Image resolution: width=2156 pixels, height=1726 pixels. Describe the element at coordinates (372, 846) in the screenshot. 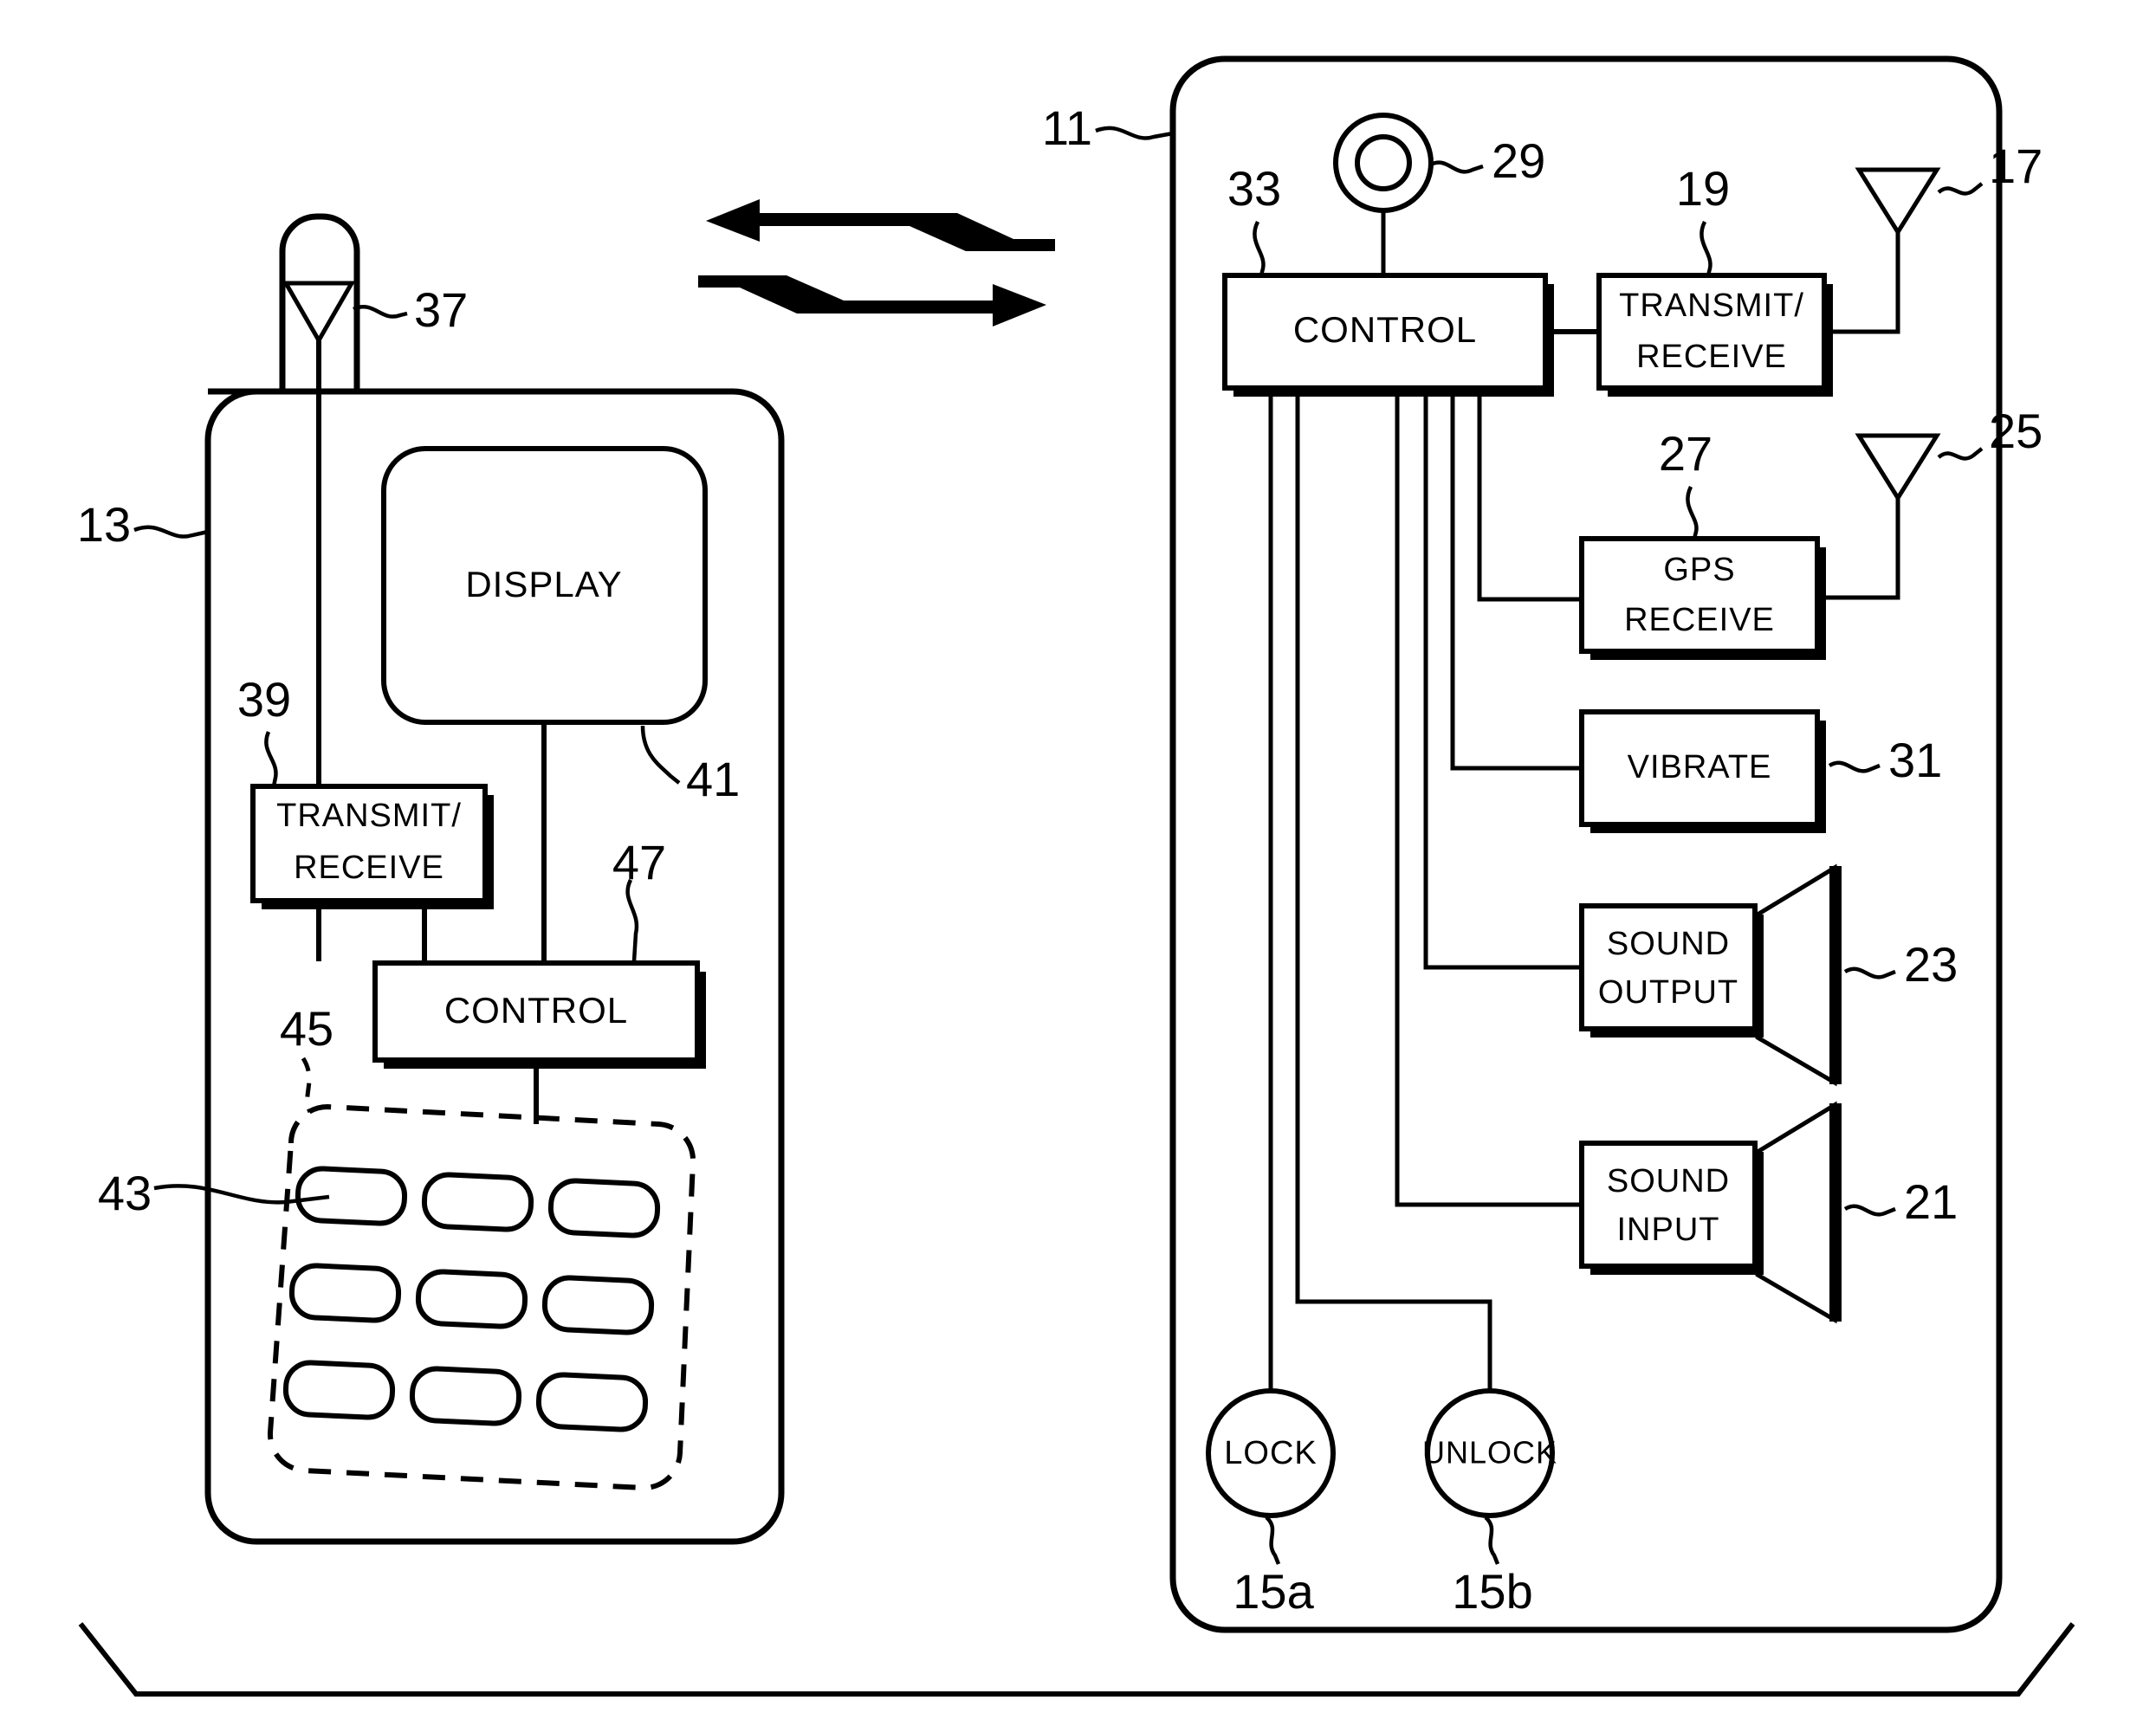

I see `terminal-transmit-receive-block: TRANSMIT/ RECEIVE` at that location.